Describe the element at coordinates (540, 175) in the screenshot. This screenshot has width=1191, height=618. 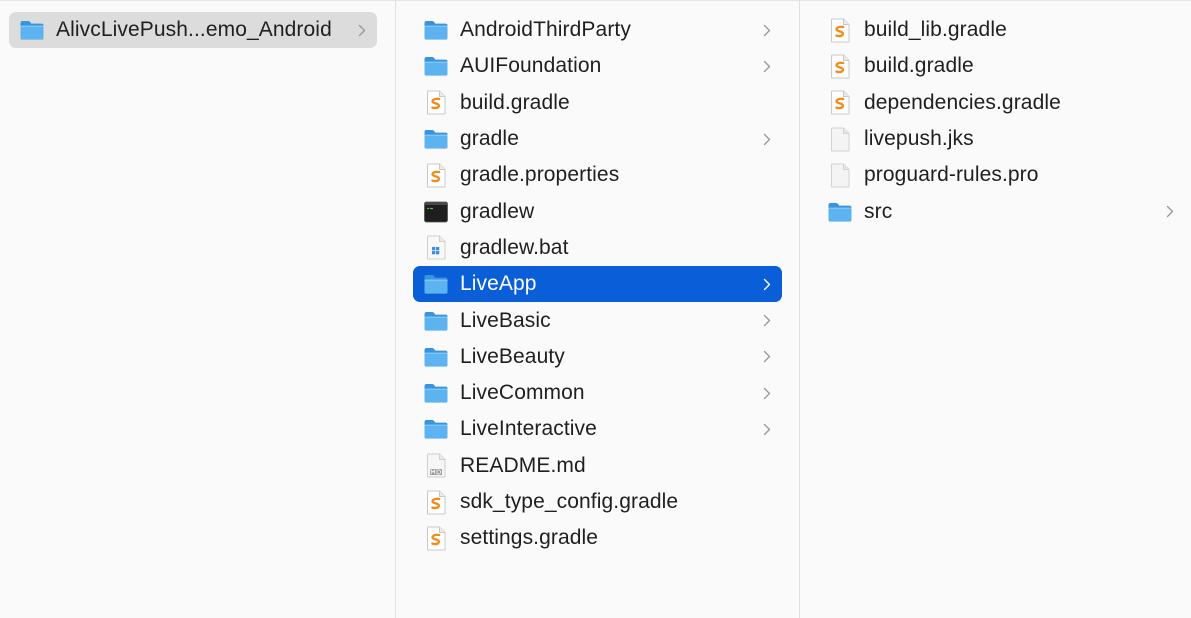
I see `item-label: gradle.properties` at that location.